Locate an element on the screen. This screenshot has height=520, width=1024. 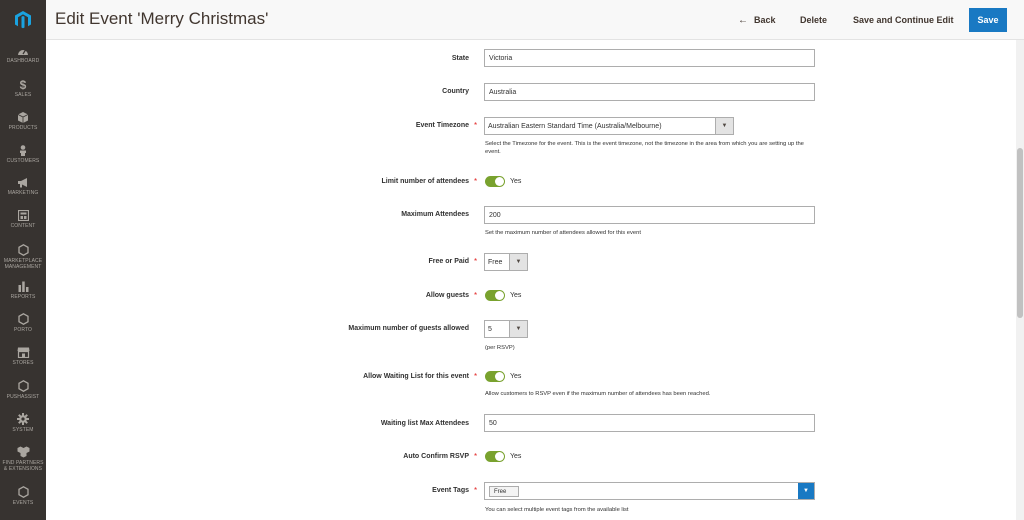
nav-porto: PORTO is located at coordinates (23, 323).